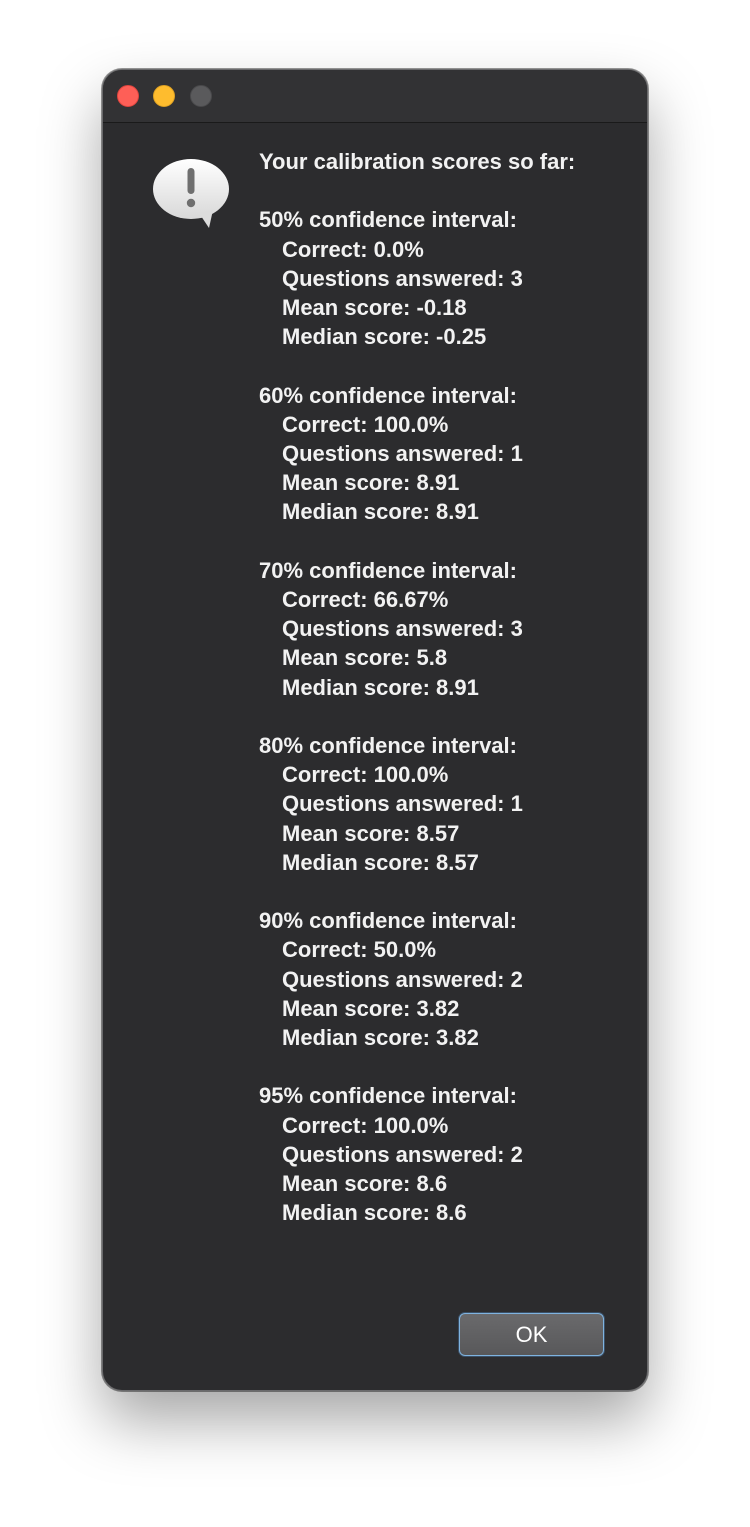  I want to click on mean-score-stat: Mean score: 8.57, so click(371, 833).